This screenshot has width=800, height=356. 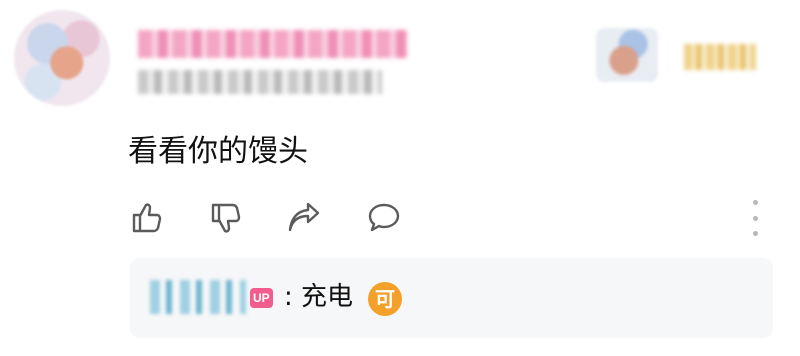 I want to click on up-badge: UP, so click(x=261, y=298).